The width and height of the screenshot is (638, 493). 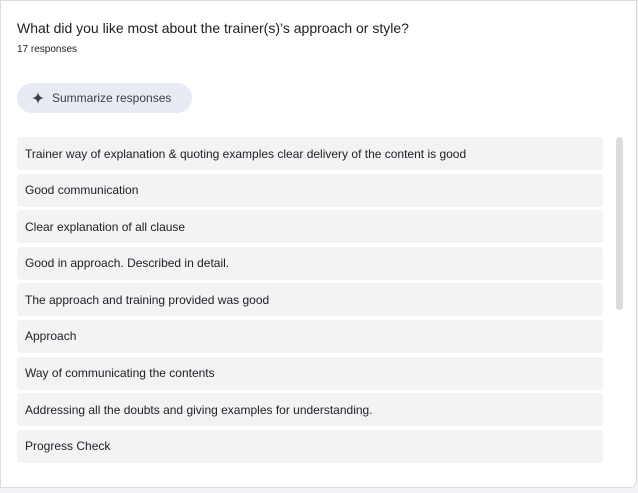 What do you see at coordinates (47, 49) in the screenshot?
I see `response-count: 17 responses` at bounding box center [47, 49].